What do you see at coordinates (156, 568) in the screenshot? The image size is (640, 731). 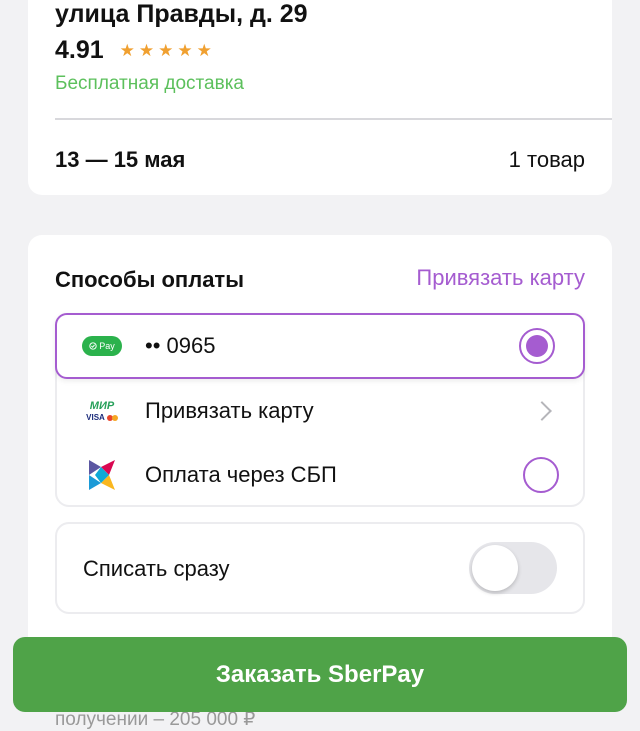 I see `write-off-label: Списать сразу` at bounding box center [156, 568].